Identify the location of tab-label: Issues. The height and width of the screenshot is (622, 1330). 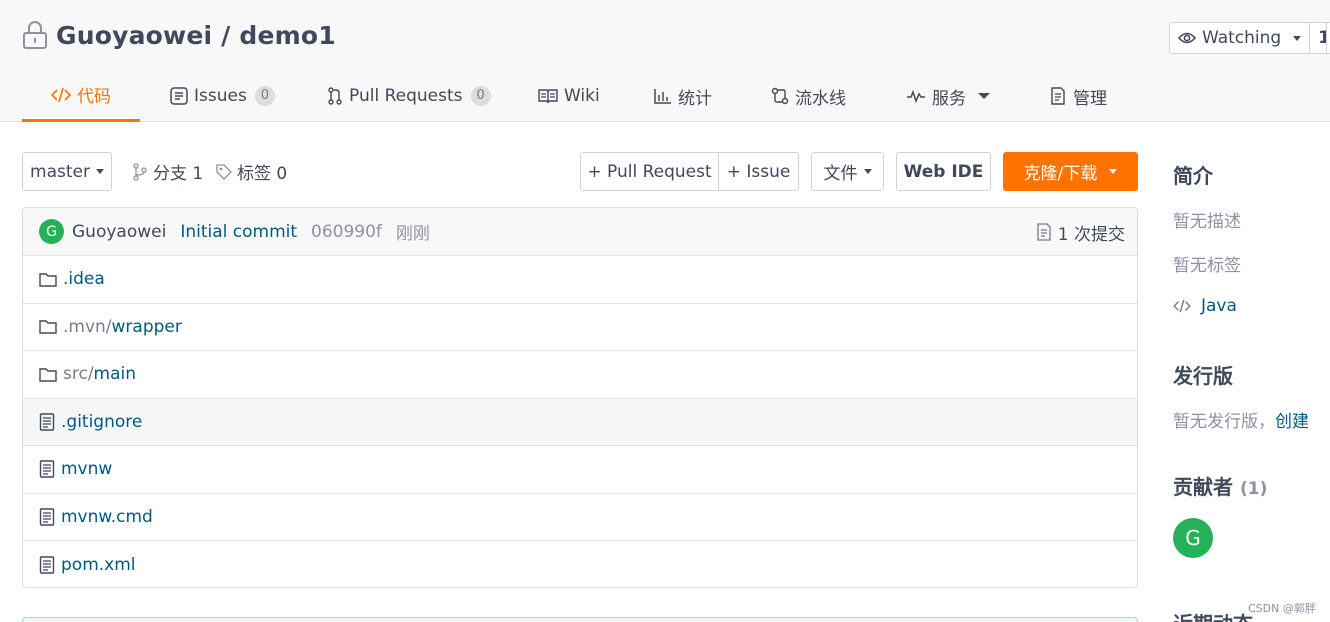
(220, 96).